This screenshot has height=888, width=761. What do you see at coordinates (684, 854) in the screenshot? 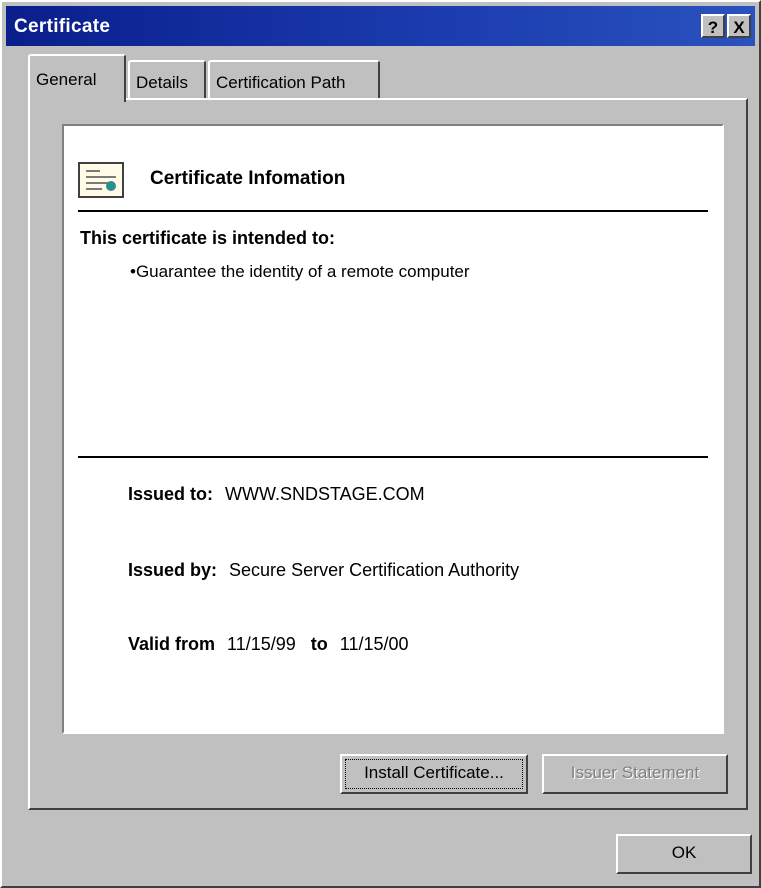
I see `ok-button: OK` at bounding box center [684, 854].